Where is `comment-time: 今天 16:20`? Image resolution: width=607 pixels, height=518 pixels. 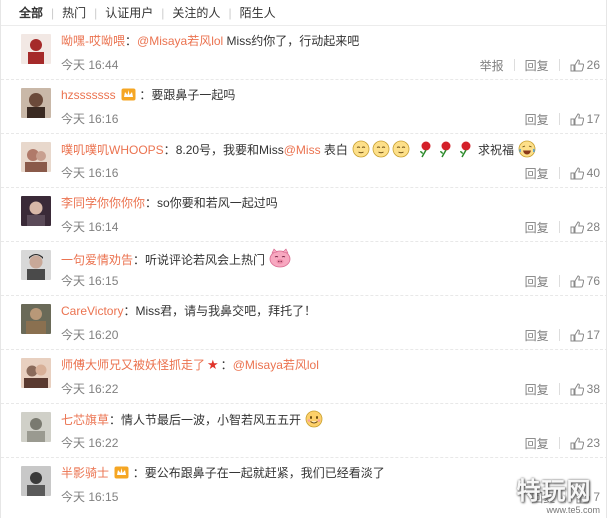 comment-time: 今天 16:20 is located at coordinates (90, 335).